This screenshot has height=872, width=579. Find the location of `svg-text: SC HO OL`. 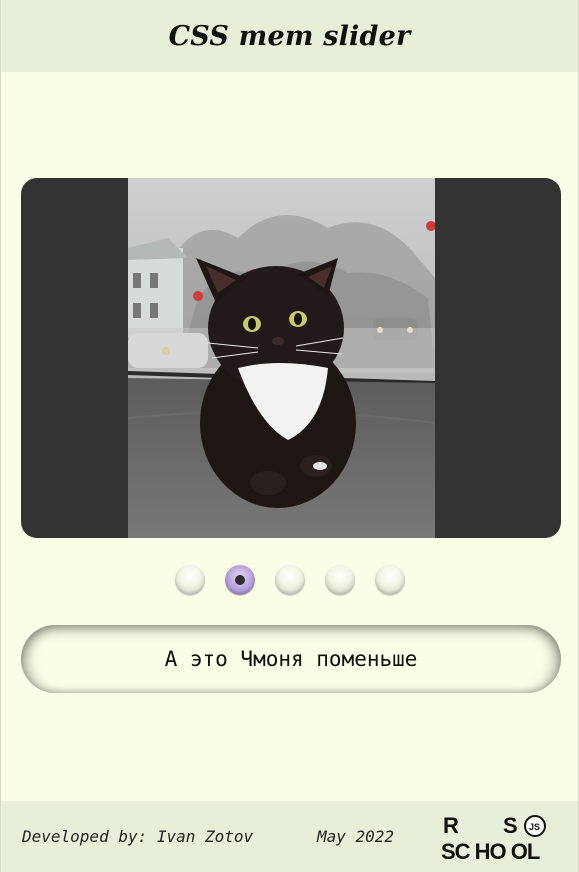

svg-text: SC HO OL is located at coordinates (490, 850).